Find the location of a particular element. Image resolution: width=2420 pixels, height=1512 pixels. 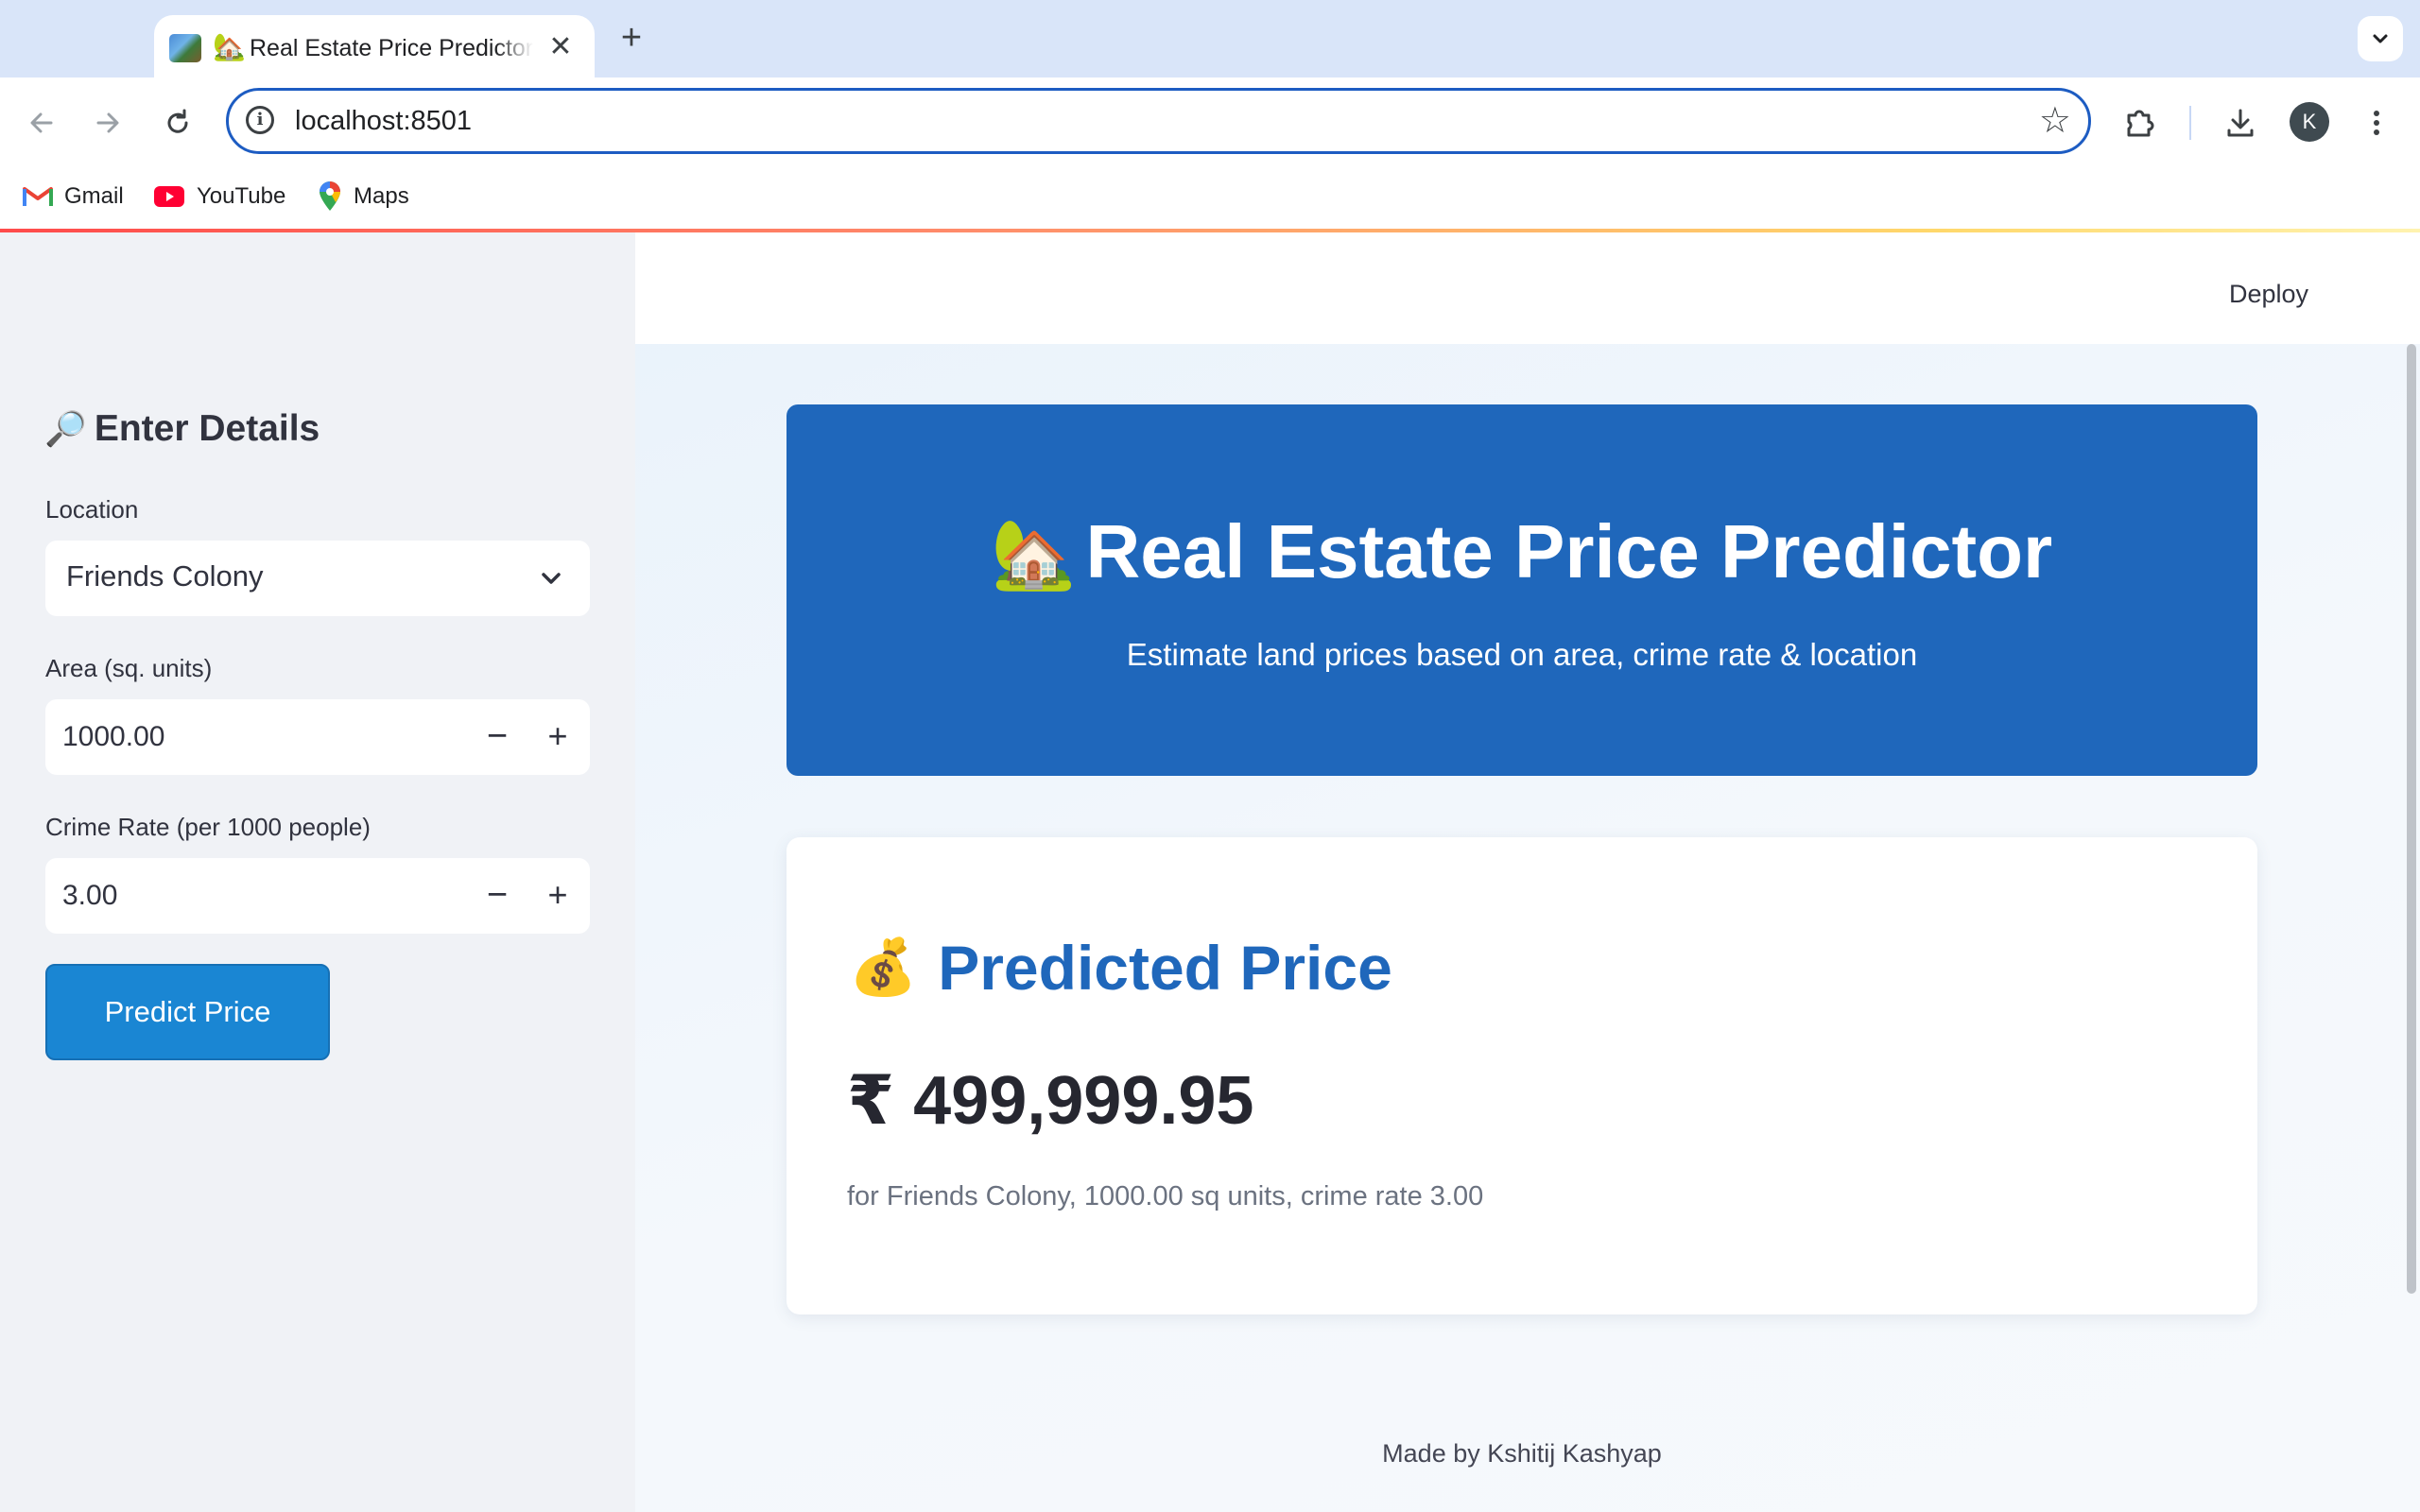

youtube-icon is located at coordinates (169, 196).